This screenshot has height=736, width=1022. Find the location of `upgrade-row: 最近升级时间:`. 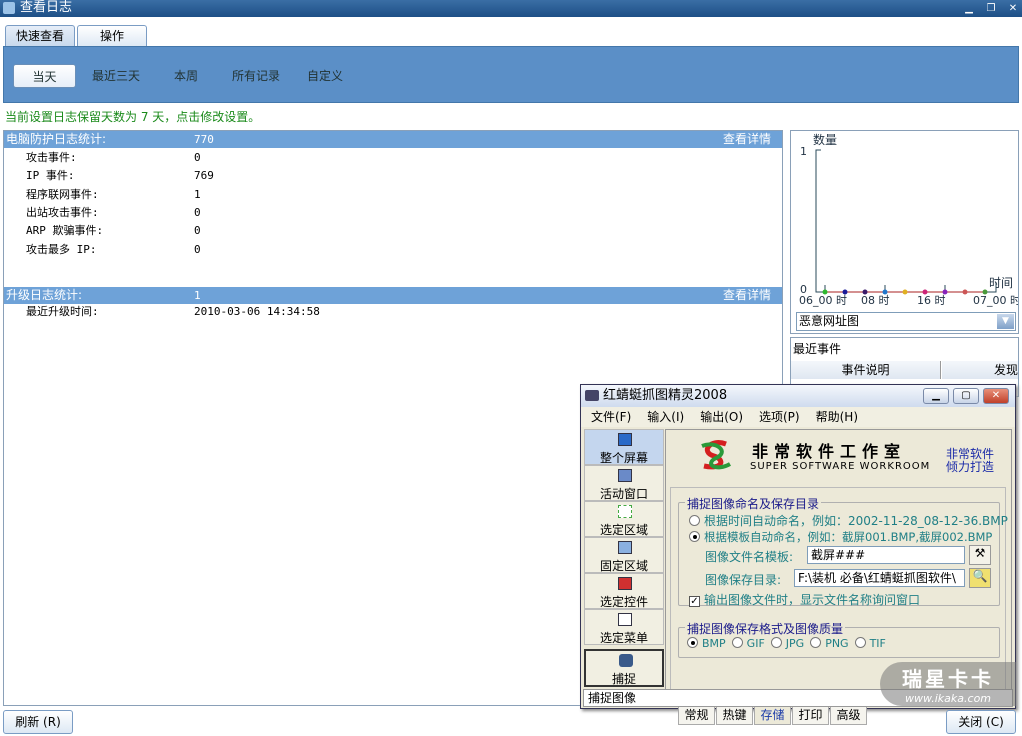

upgrade-row: 最近升级时间: is located at coordinates (62, 312).